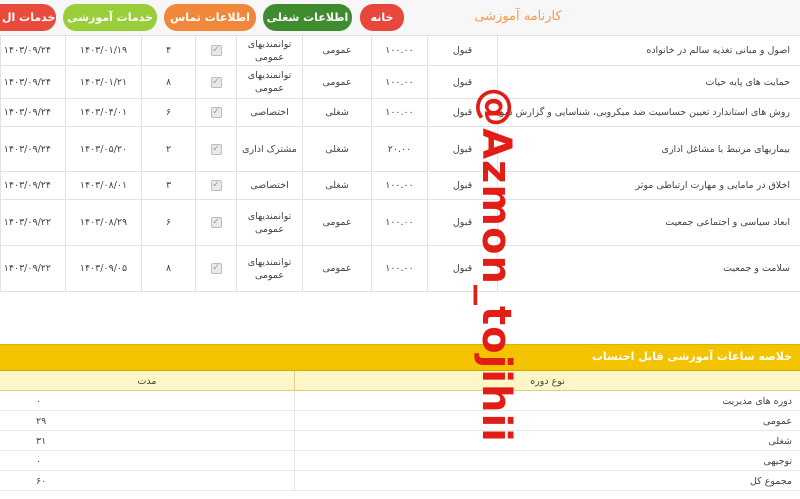  I want to click on course-title-cell: سلامت و جمعیت, so click(648, 268).